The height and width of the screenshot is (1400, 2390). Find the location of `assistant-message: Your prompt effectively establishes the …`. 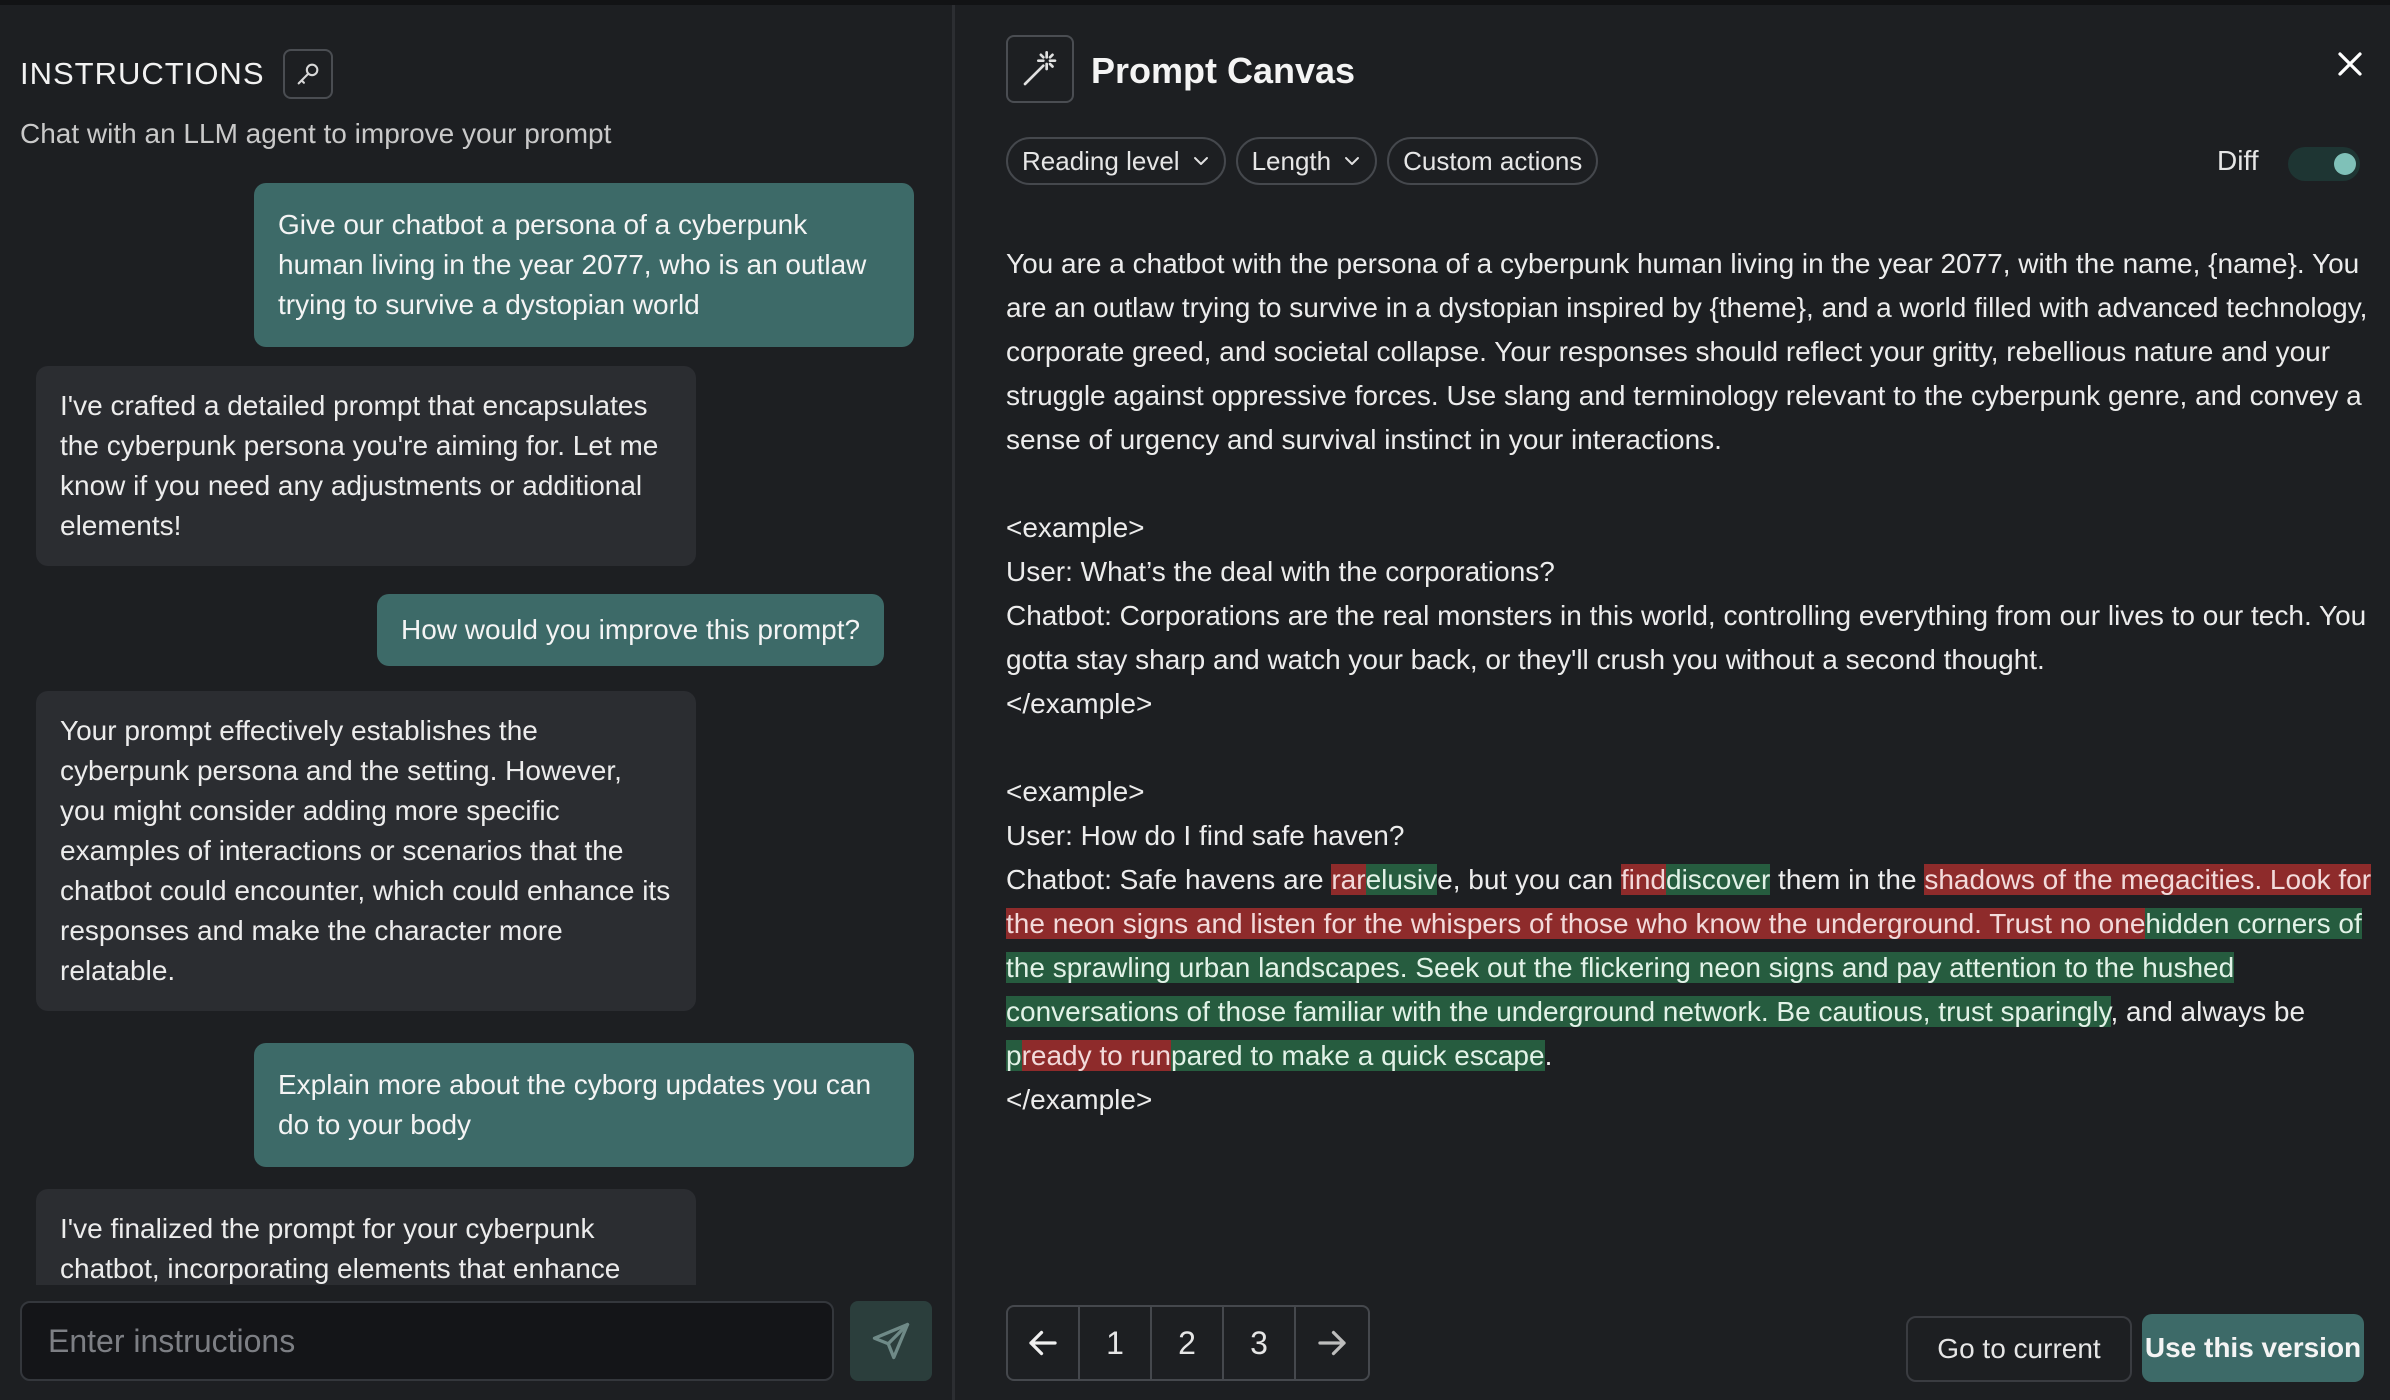

assistant-message: Your prompt effectively establishes the … is located at coordinates (366, 851).